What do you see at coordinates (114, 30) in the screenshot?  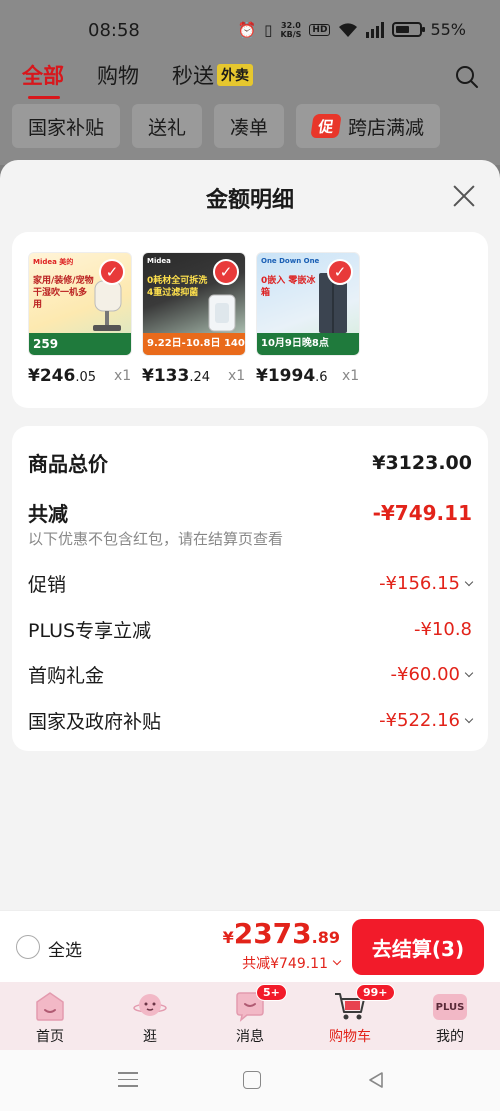 I see `status-time: 08:58` at bounding box center [114, 30].